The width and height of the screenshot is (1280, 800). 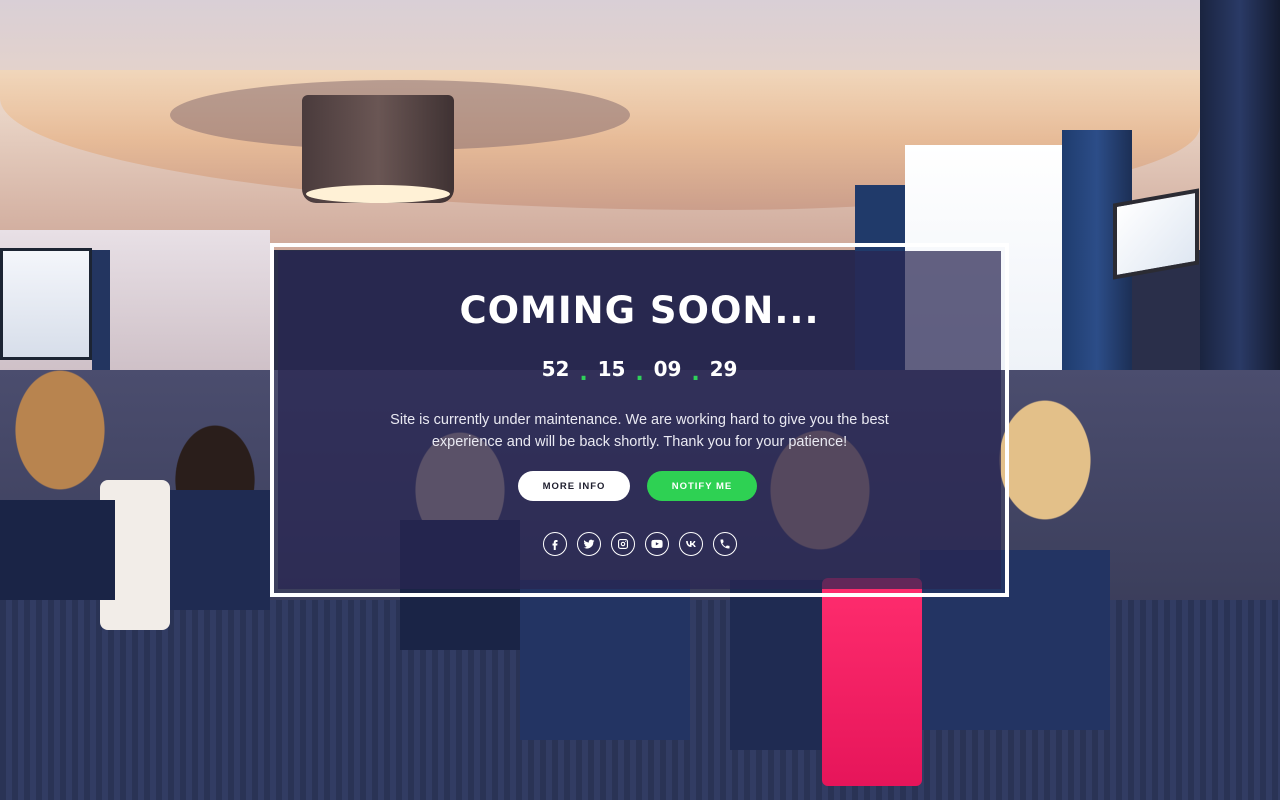 What do you see at coordinates (588, 544) in the screenshot?
I see `twitter-icon` at bounding box center [588, 544].